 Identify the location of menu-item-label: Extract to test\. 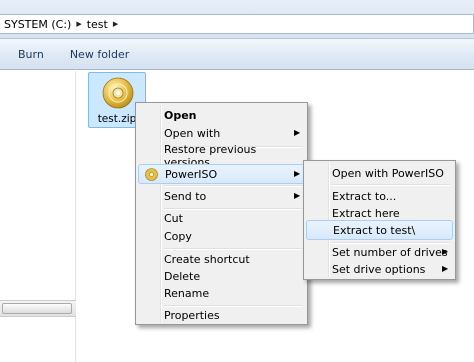
(374, 230).